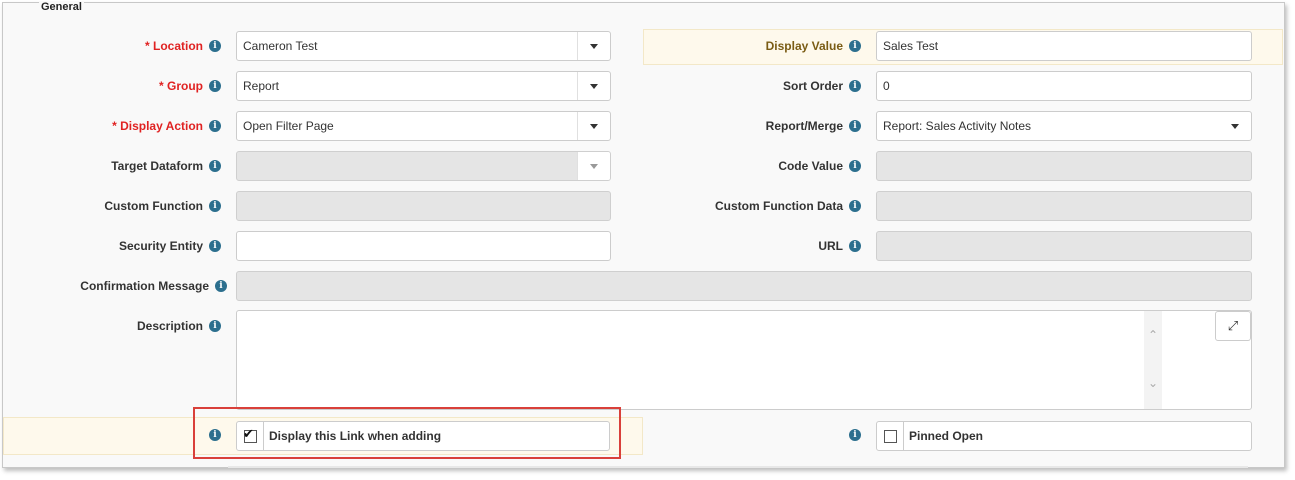 This screenshot has width=1295, height=480. What do you see at coordinates (855, 86) in the screenshot?
I see `sort-order-info-icon: i` at bounding box center [855, 86].